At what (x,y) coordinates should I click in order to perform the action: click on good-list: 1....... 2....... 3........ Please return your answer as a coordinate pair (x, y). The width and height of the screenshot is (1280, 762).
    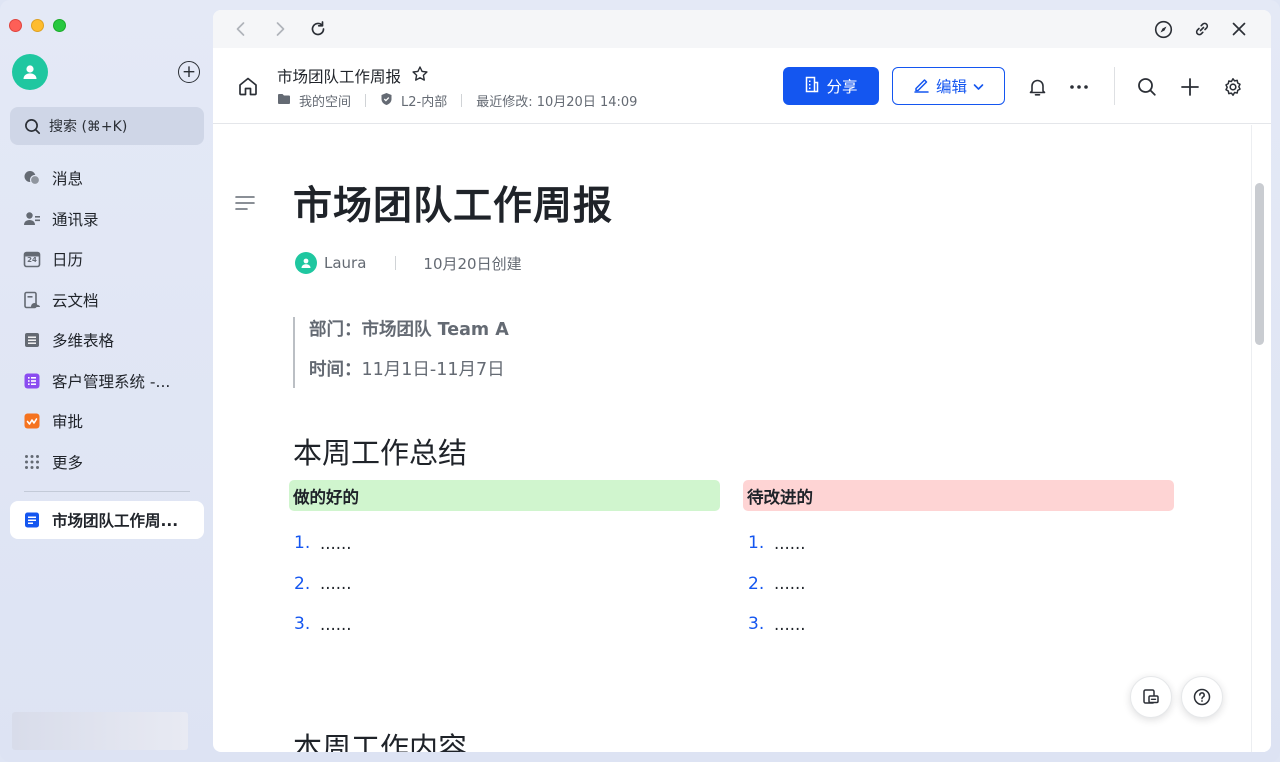
    Looking at the image, I should click on (504, 584).